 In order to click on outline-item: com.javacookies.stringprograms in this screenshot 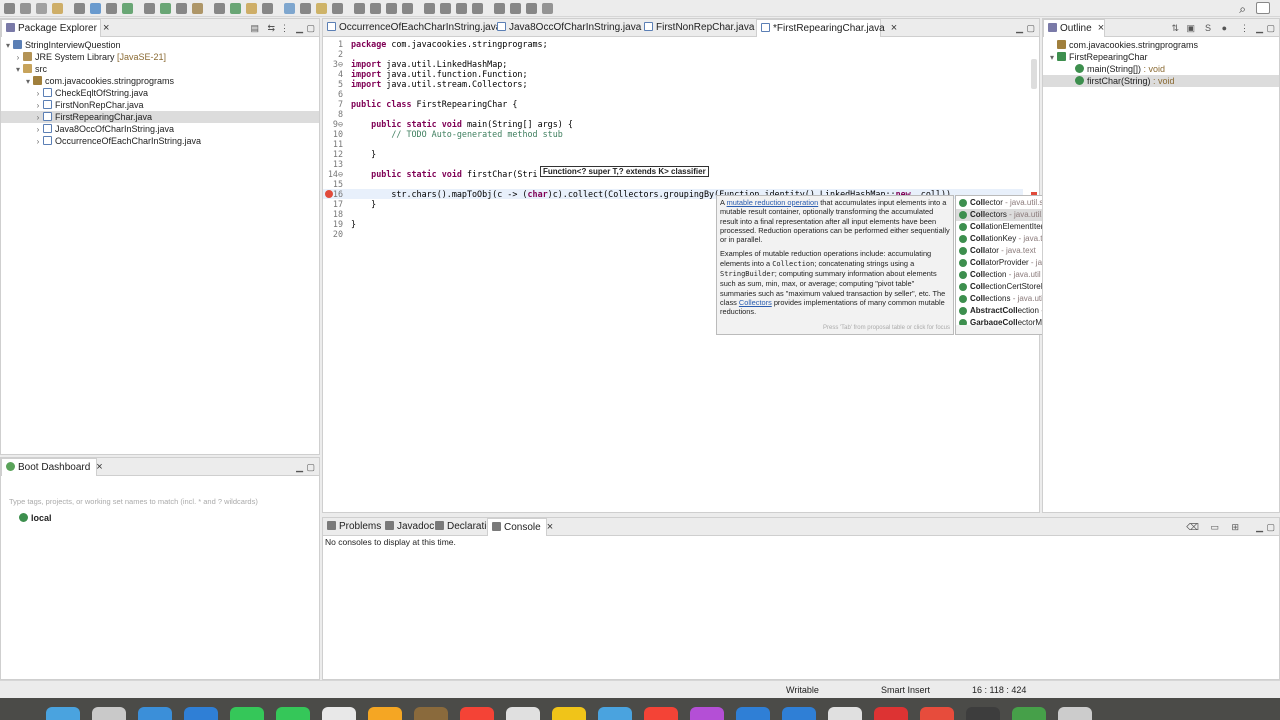, I will do `click(1161, 45)`.